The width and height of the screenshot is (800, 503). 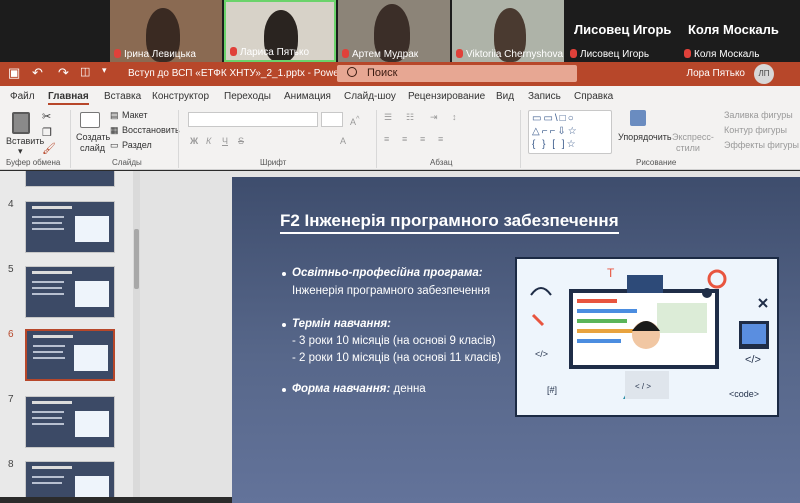 I want to click on strikethrough-button: S, so click(x=241, y=141).